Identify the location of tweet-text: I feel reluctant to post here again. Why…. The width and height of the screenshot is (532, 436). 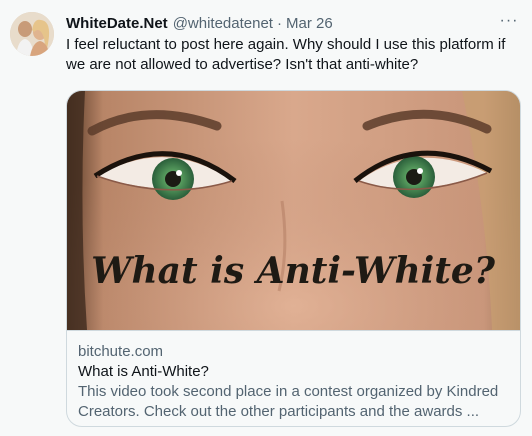
(286, 54).